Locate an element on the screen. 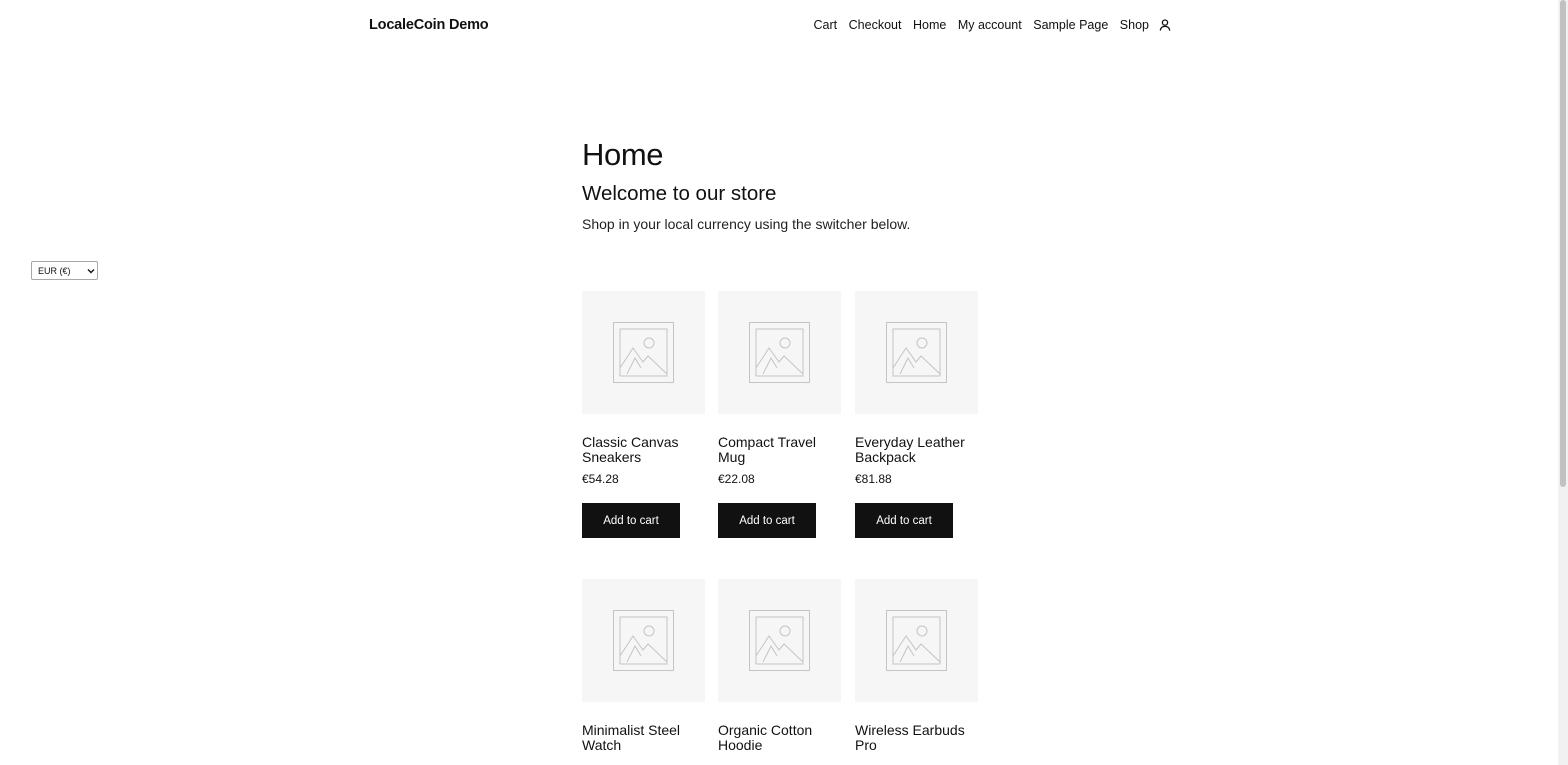  product-card: Organic Cotton Hoodie is located at coordinates (779, 666).